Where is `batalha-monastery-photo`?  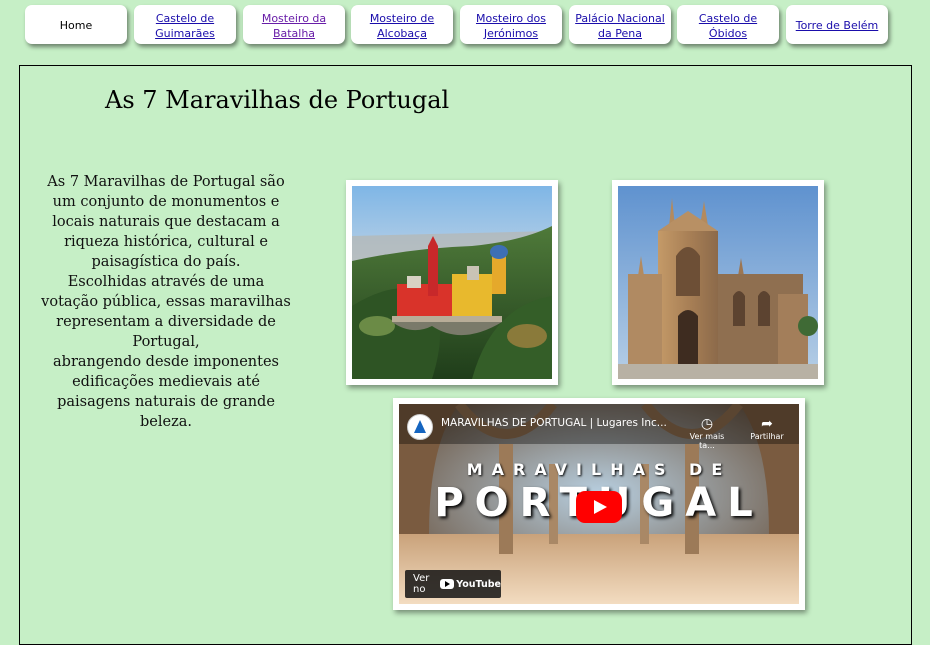 batalha-monastery-photo is located at coordinates (718, 282).